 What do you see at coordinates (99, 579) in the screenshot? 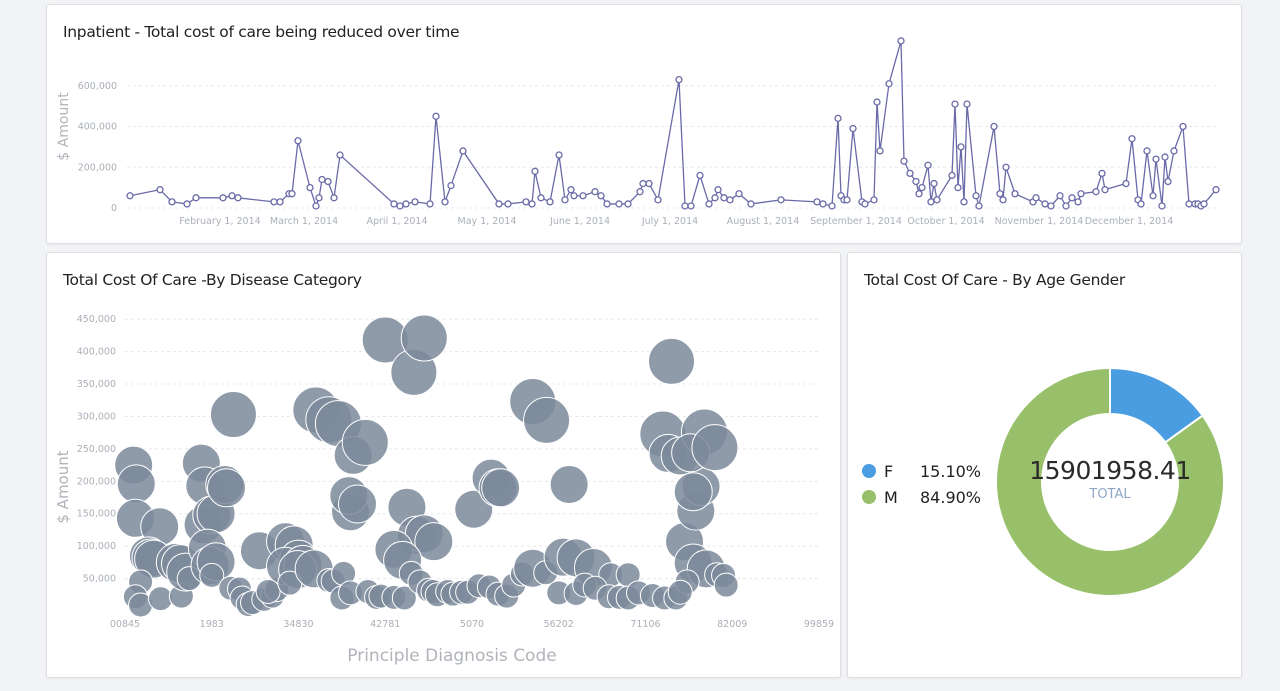
I see `y-tick-label: 50,000` at bounding box center [99, 579].